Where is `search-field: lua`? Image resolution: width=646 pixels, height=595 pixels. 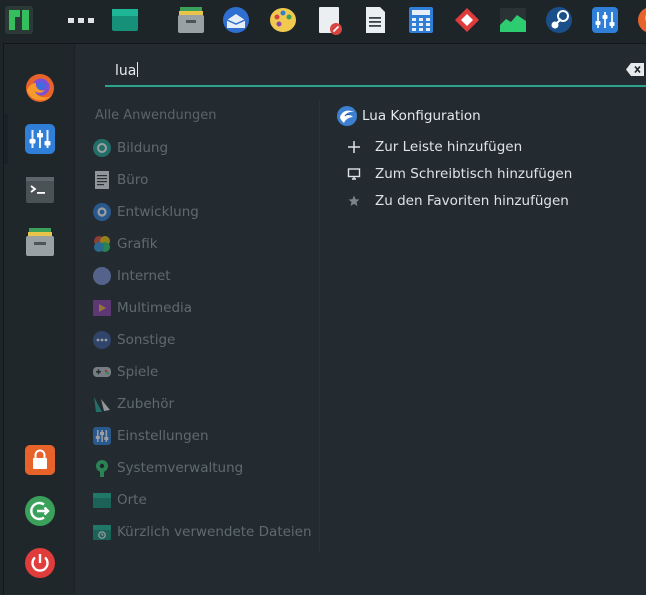 search-field: lua is located at coordinates (375, 71).